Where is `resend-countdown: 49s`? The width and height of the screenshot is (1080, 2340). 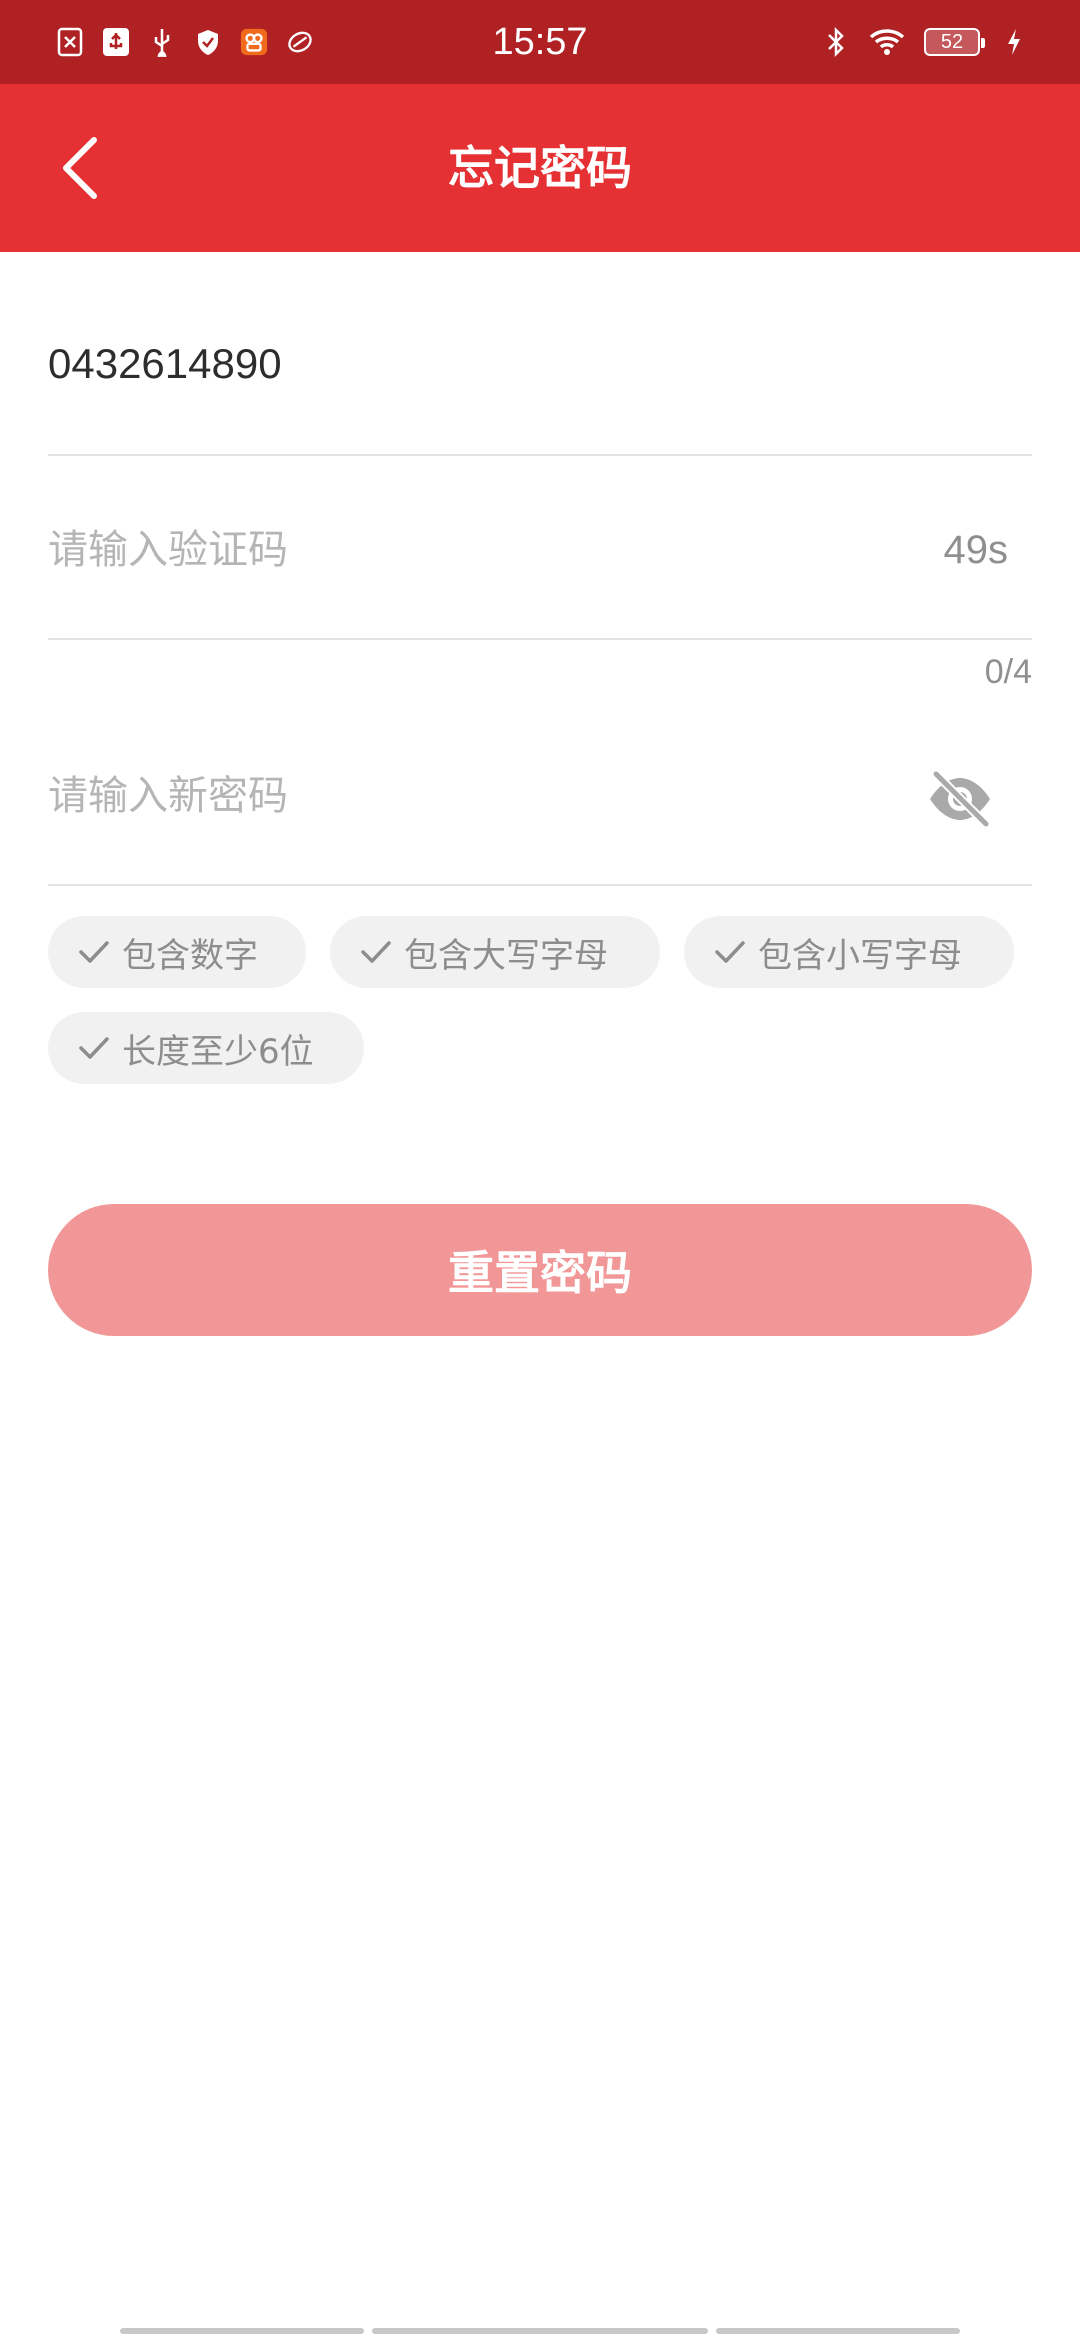 resend-countdown: 49s is located at coordinates (976, 550).